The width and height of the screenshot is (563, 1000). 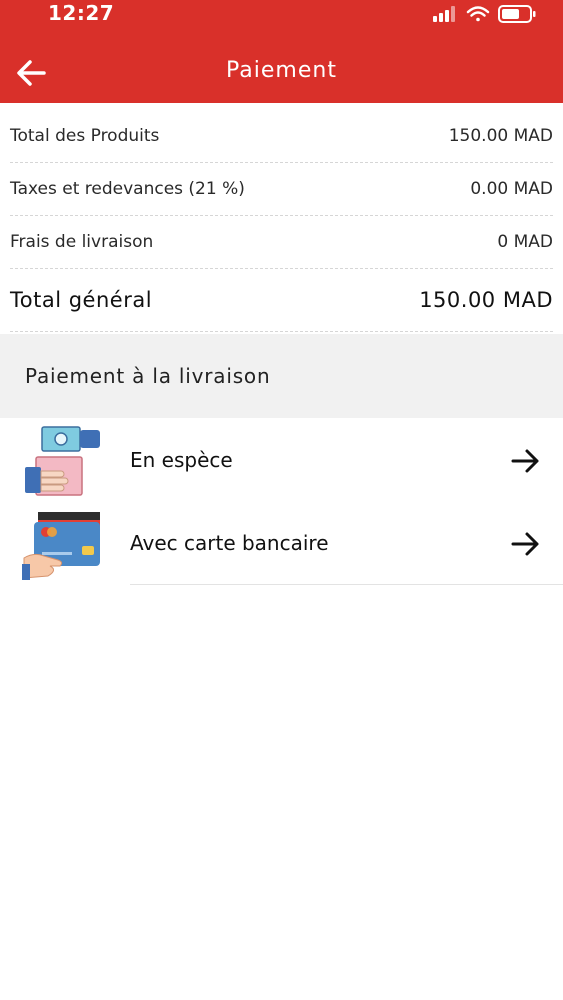 I want to click on summary-label: Taxes et redevances (21 %), so click(x=127, y=189).